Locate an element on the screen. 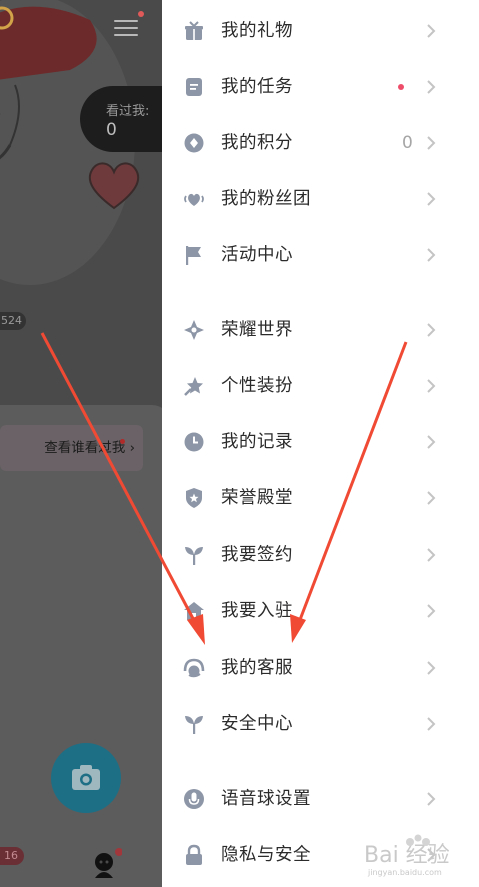  view-visitors-label: 查看谁看过我 is located at coordinates (85, 448).